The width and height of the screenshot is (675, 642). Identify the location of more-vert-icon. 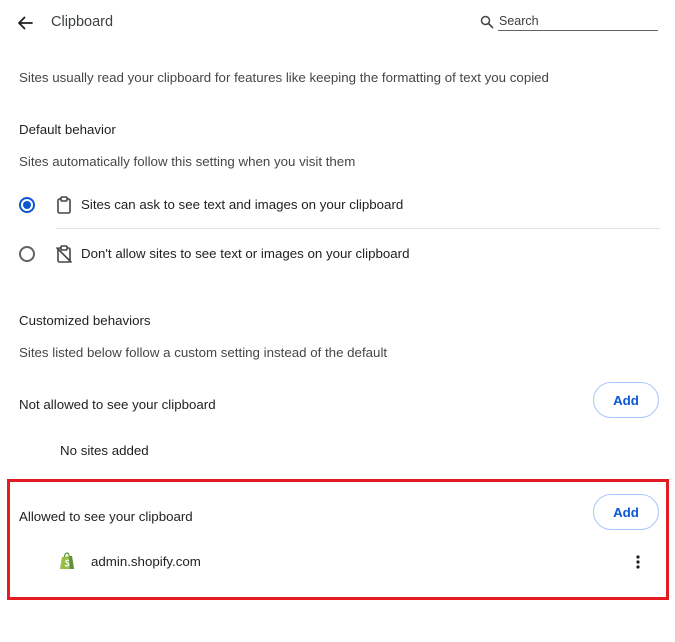
(638, 562).